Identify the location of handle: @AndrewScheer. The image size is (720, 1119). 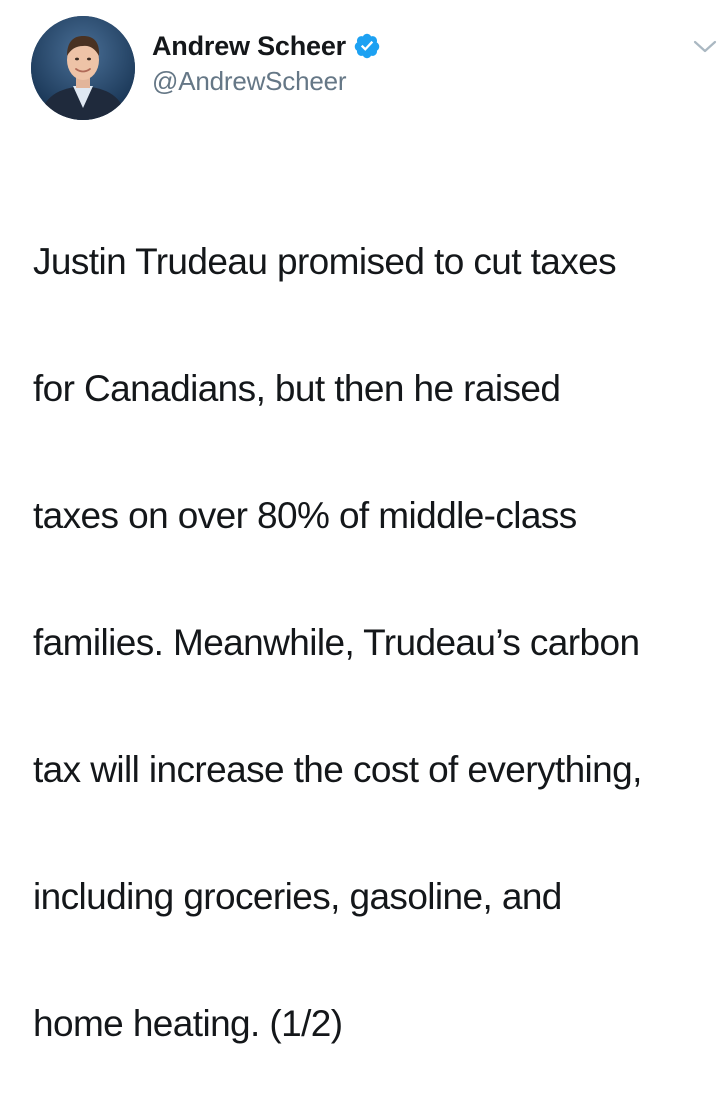
(266, 81).